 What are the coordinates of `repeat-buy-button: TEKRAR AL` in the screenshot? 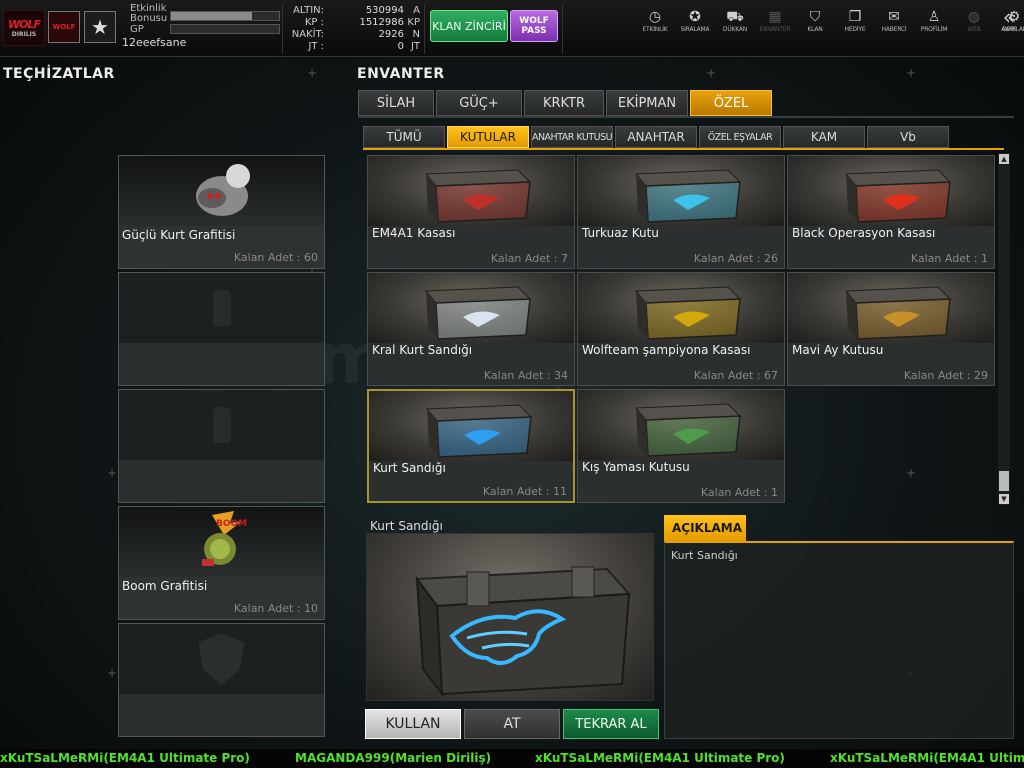 It's located at (611, 724).